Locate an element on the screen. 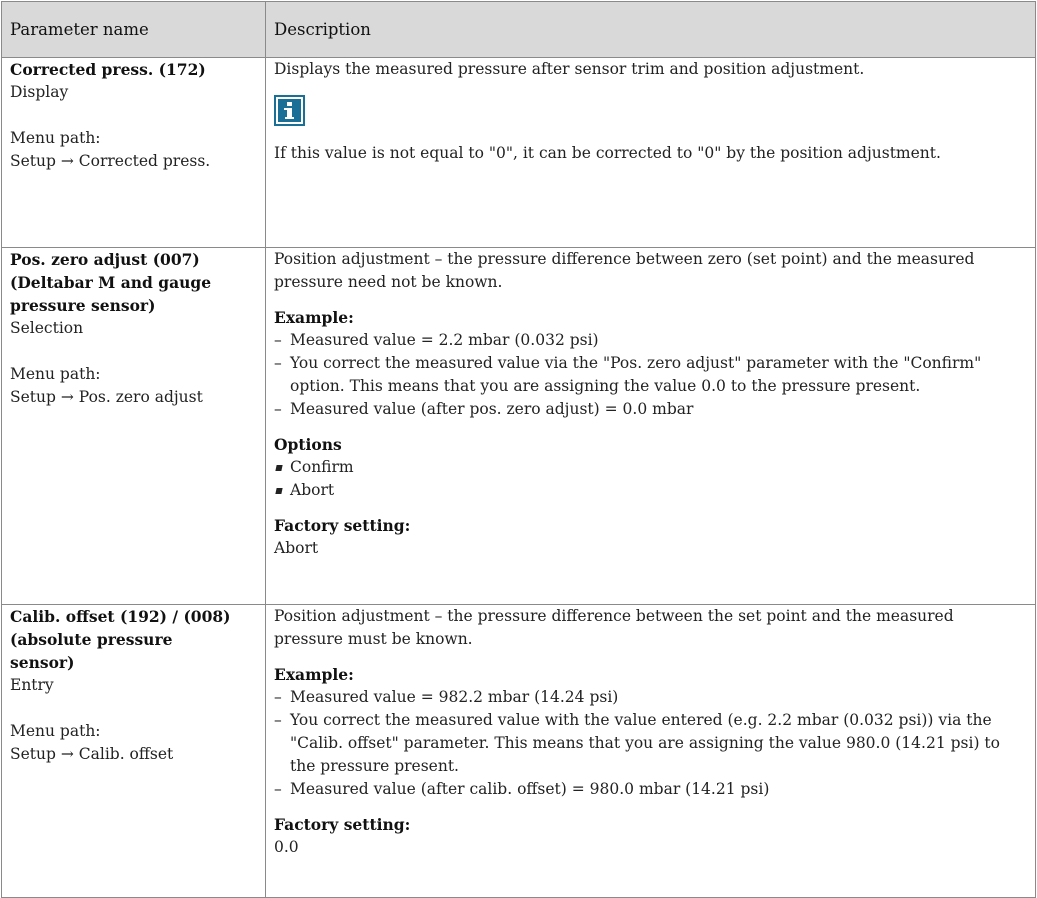  parameter-name: pressure sensor) is located at coordinates (83, 305).